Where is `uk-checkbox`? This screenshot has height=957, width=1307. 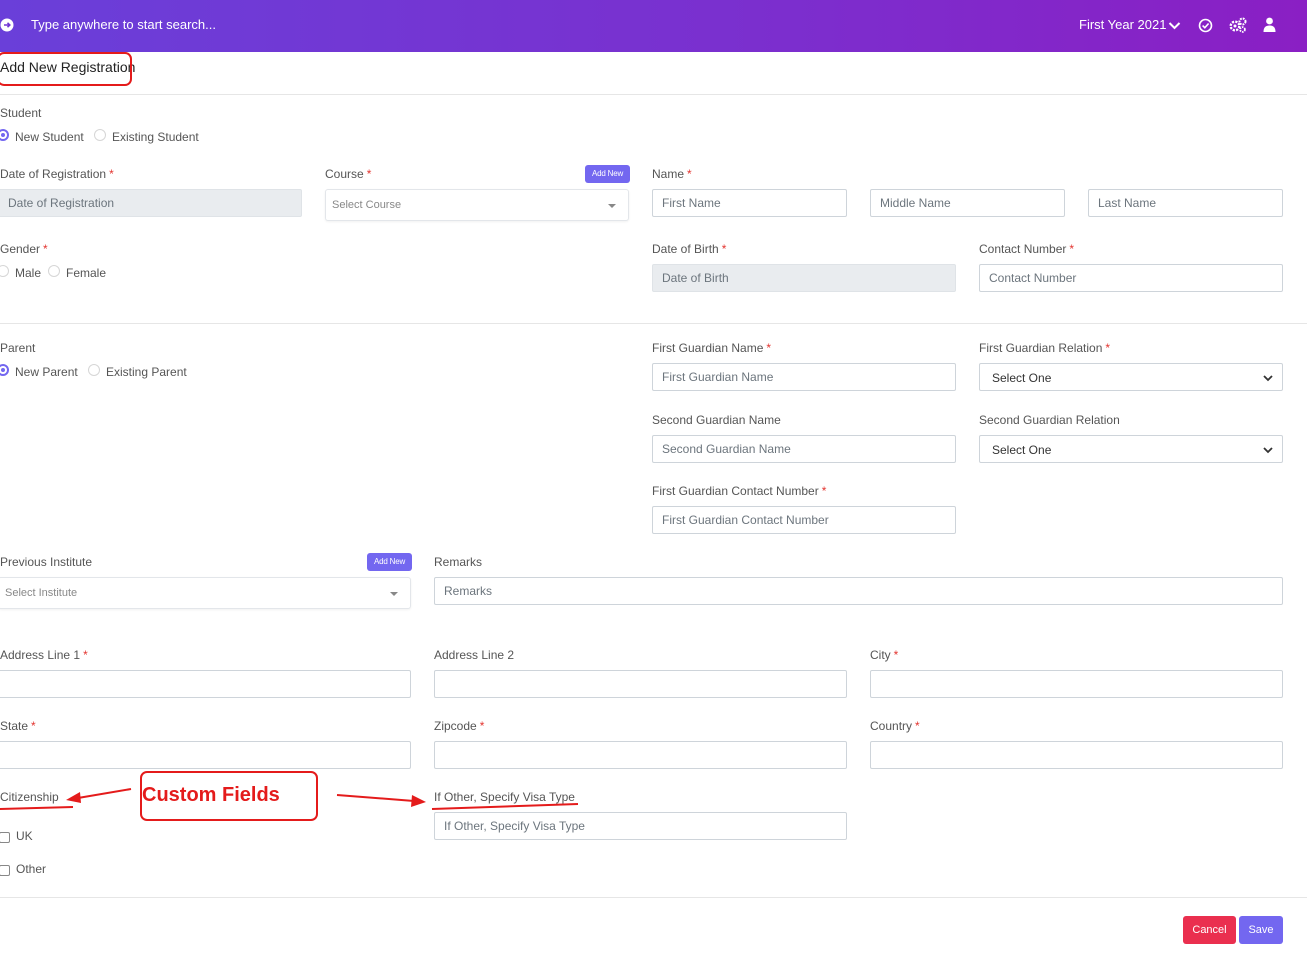
uk-checkbox is located at coordinates (5, 837).